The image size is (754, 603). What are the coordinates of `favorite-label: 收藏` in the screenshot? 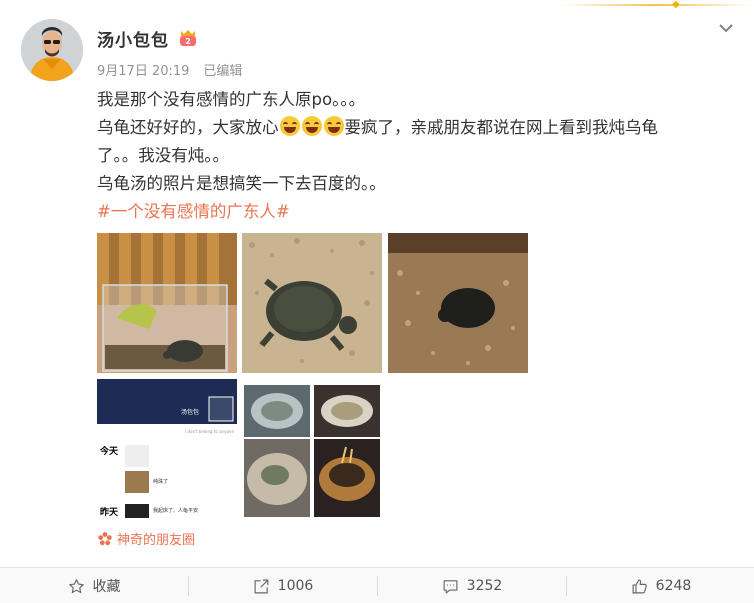 It's located at (106, 587).